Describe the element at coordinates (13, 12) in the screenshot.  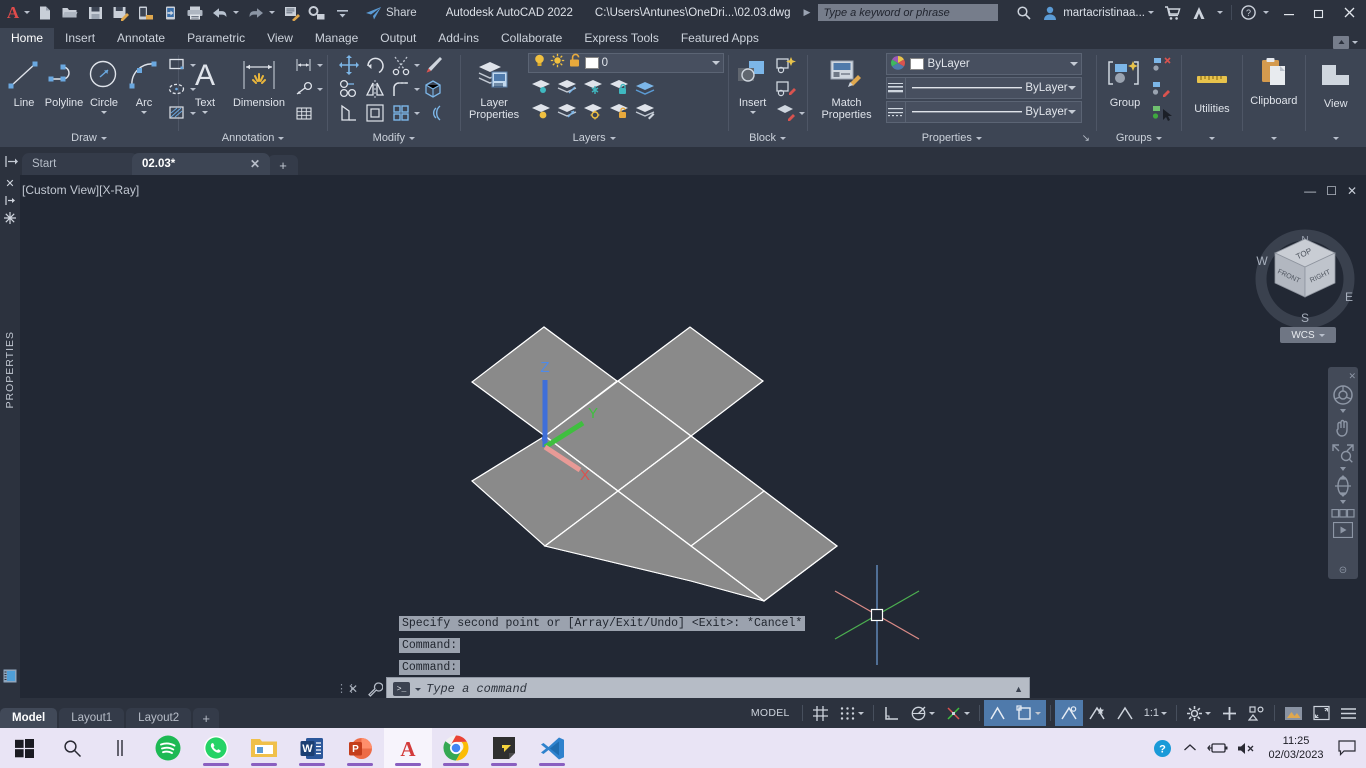
I see `application-menu-button: A` at that location.